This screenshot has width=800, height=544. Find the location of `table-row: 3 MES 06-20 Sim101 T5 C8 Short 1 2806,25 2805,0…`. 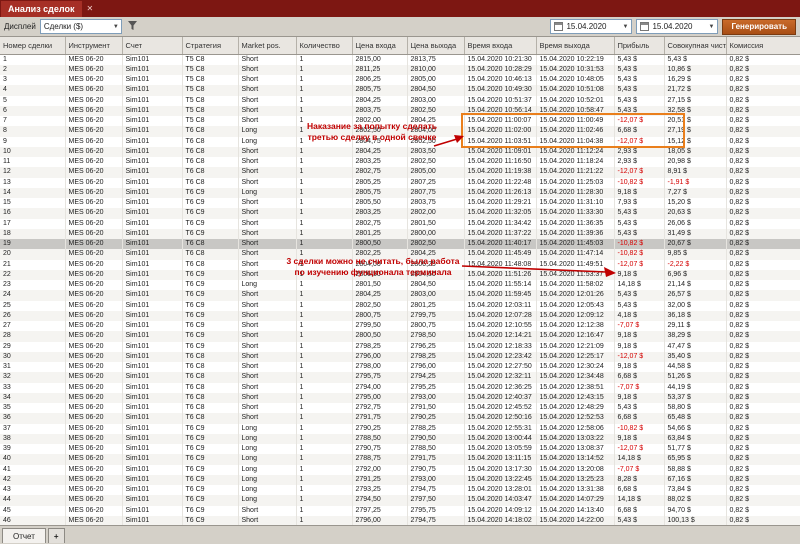

table-row: 3 MES 06-20 Sim101 T5 C8 Short 1 2806,25 2805,0… is located at coordinates (400, 80).